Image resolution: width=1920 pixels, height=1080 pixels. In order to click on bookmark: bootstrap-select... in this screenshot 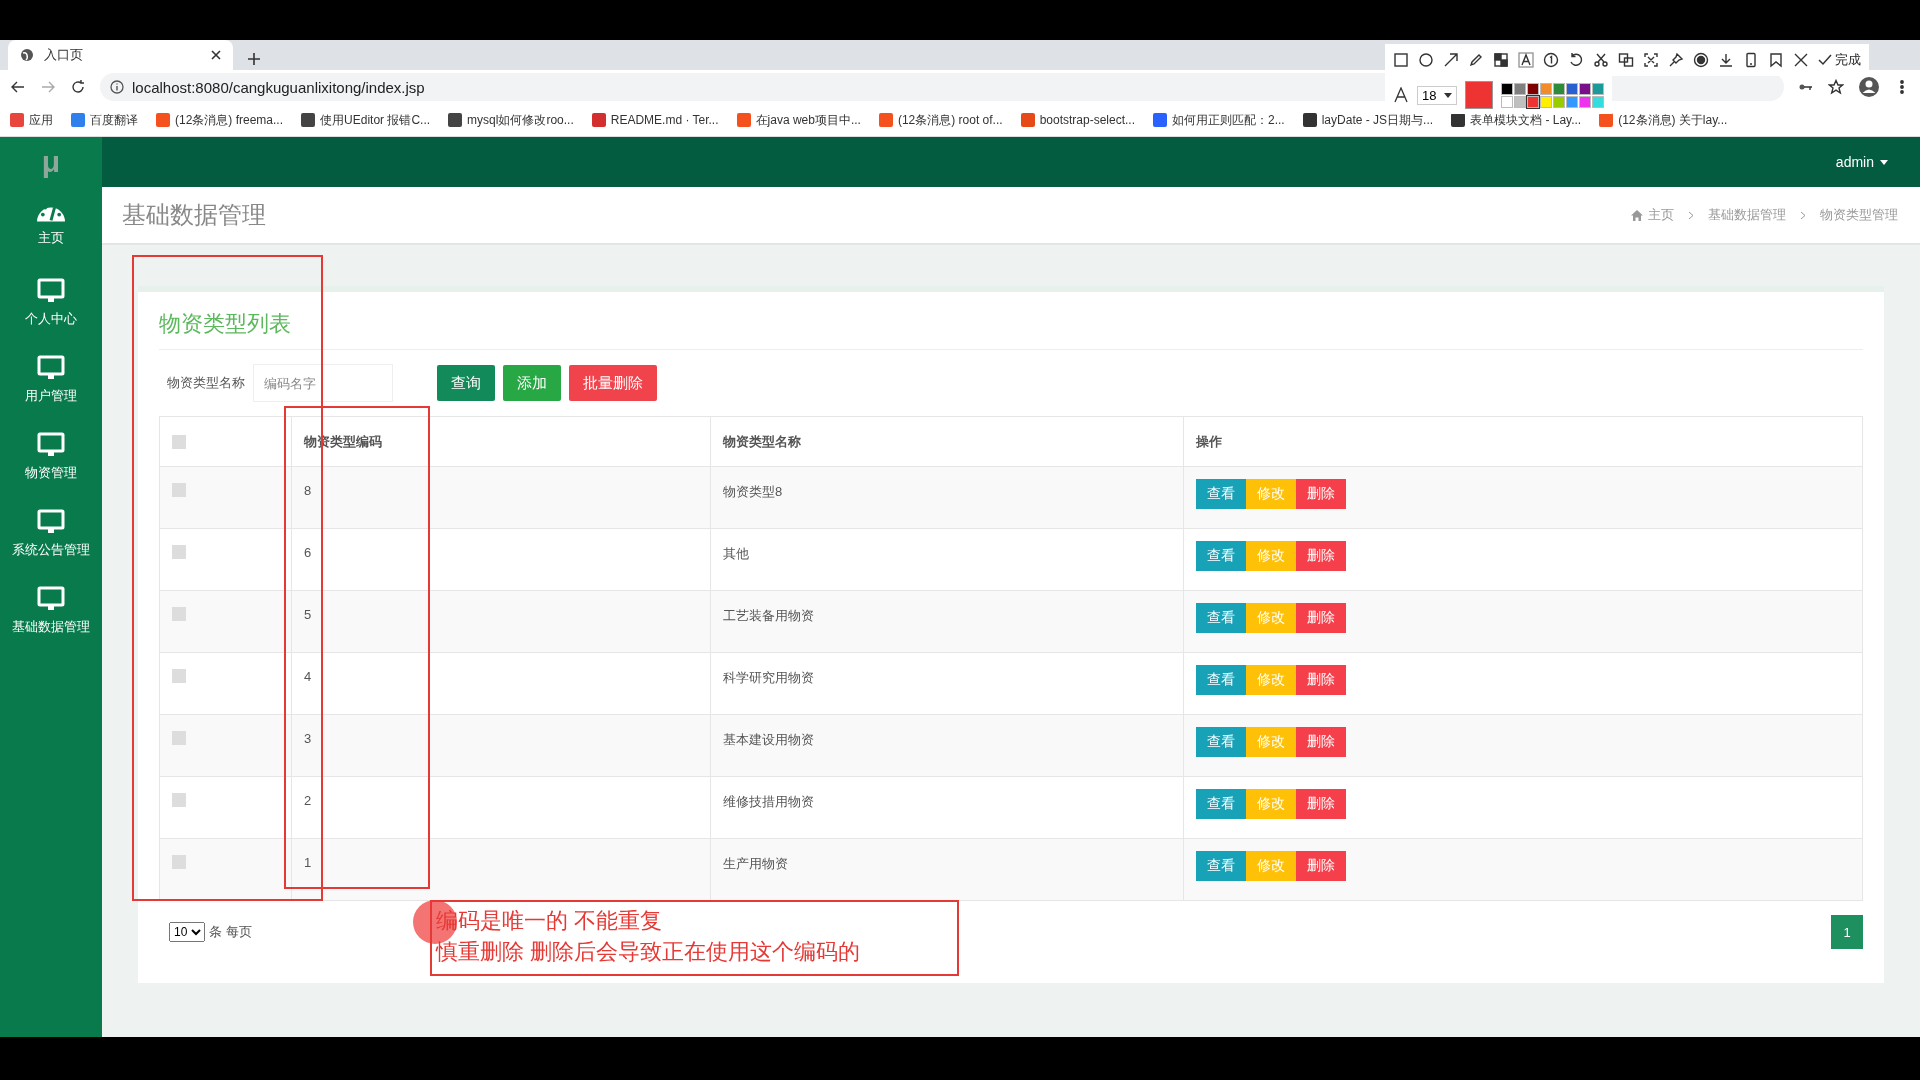, I will do `click(1077, 120)`.